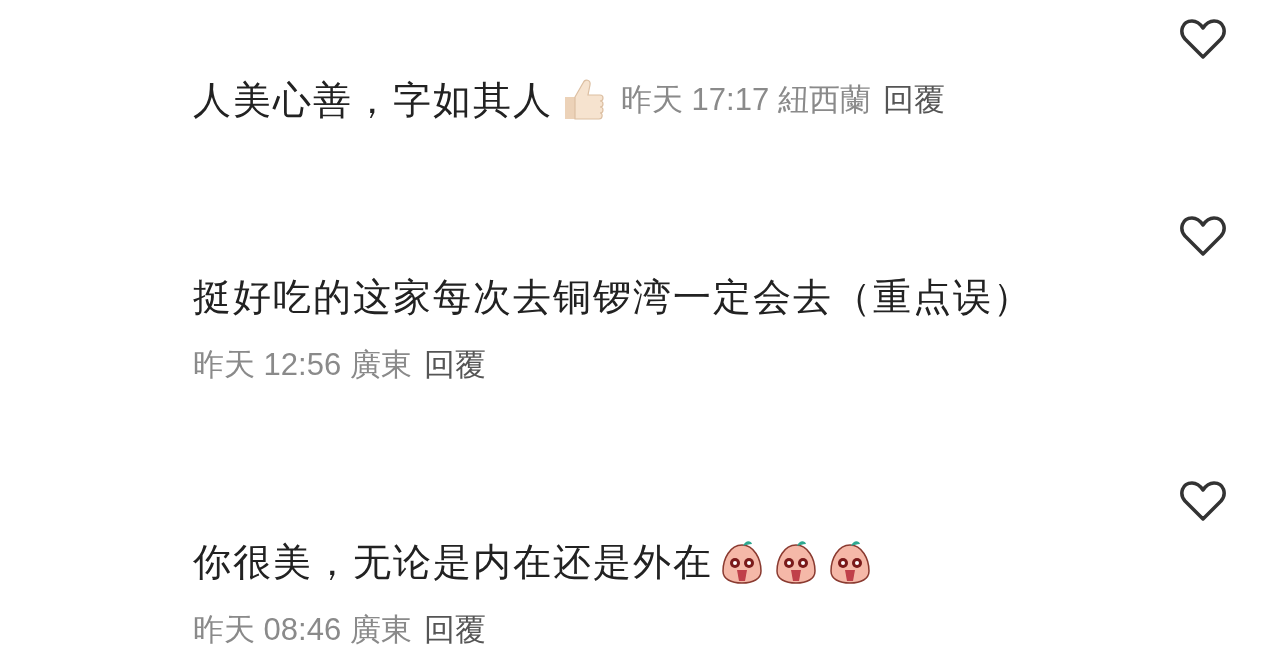 The image size is (1284, 657). Describe the element at coordinates (613, 297) in the screenshot. I see `comment-text: 挺好吃的这家每次去铜锣湾一定会去（重点误）` at that location.